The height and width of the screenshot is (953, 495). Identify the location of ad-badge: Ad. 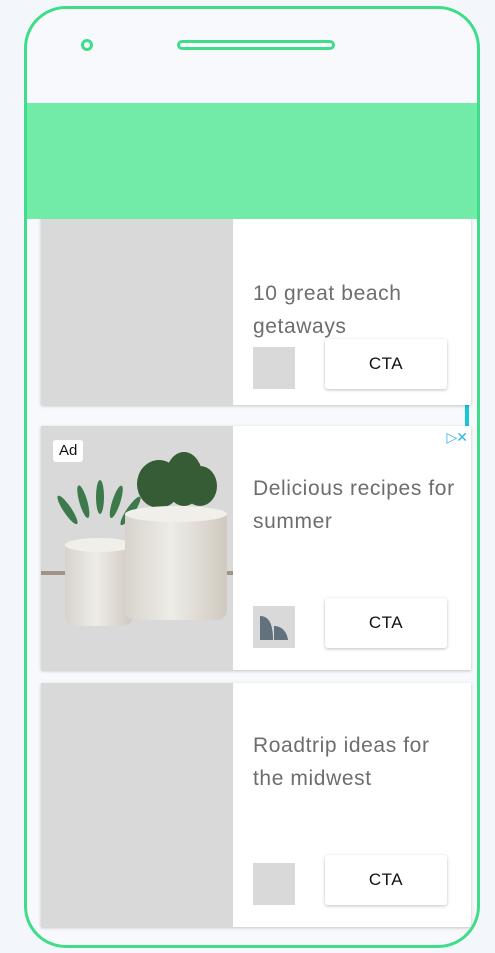
(68, 451).